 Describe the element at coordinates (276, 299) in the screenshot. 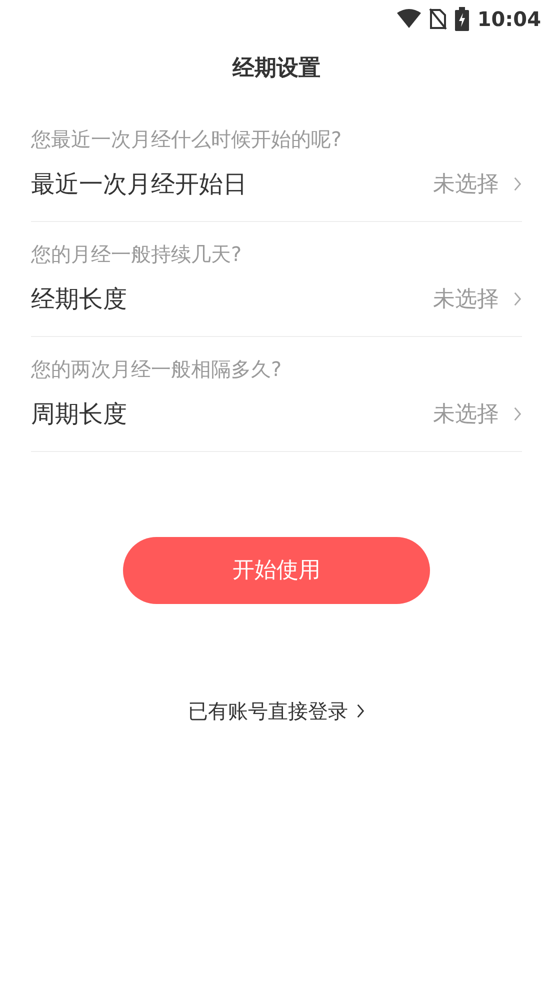

I see `setting-row: 经期长度 未选择` at that location.